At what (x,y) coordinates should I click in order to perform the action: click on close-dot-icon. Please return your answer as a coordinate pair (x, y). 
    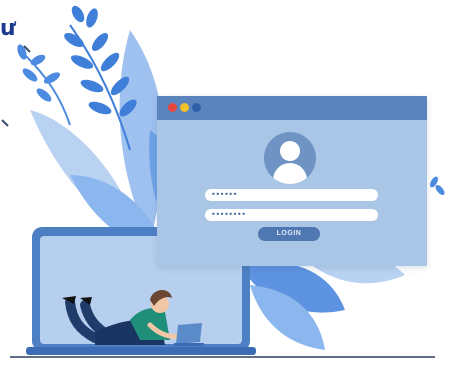
    Looking at the image, I should click on (172, 107).